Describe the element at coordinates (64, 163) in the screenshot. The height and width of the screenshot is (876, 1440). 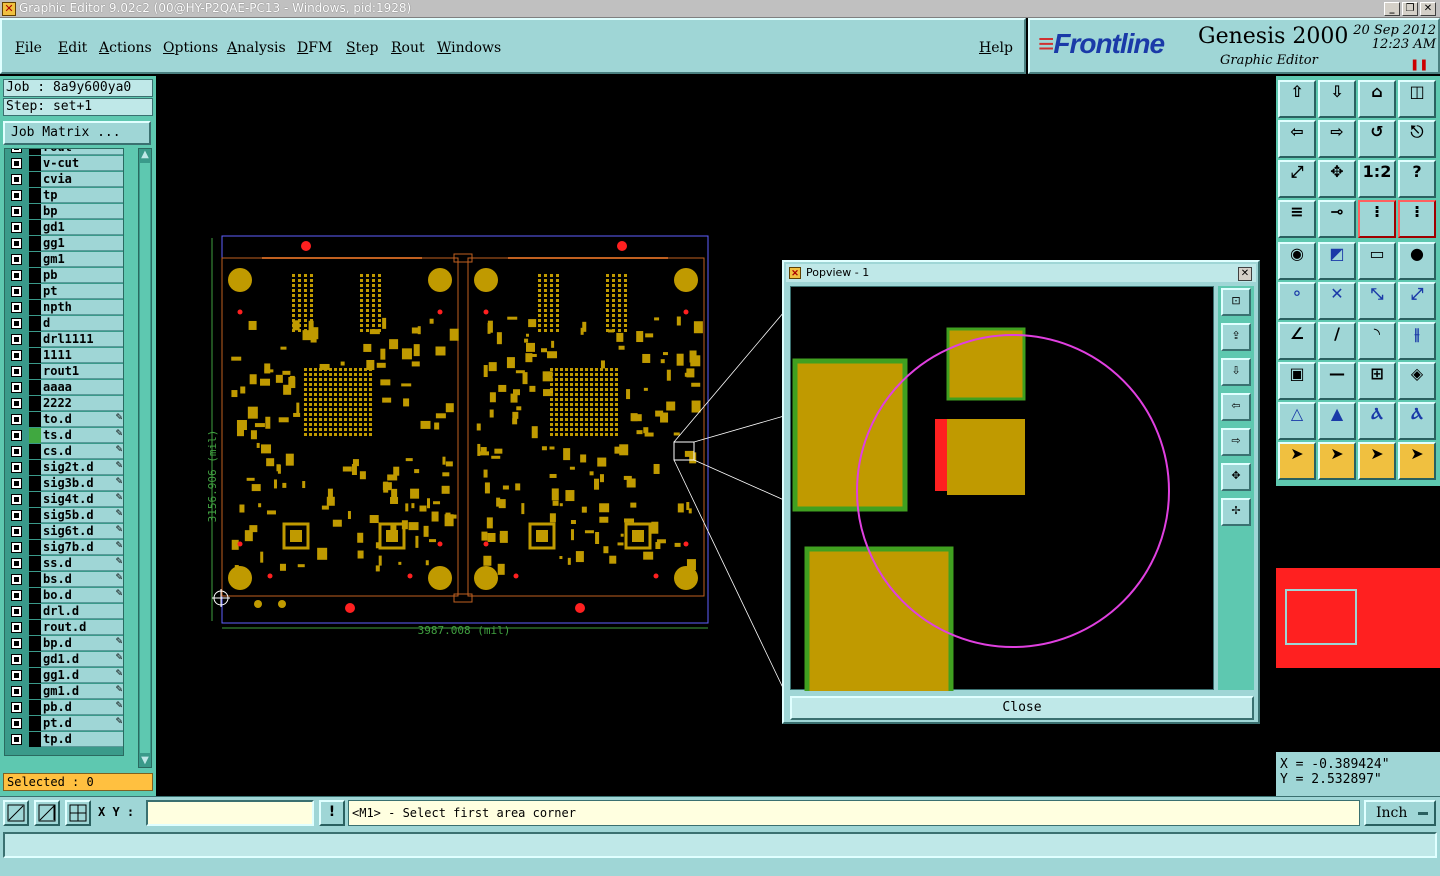
I see `layer-row: v-cut` at that location.